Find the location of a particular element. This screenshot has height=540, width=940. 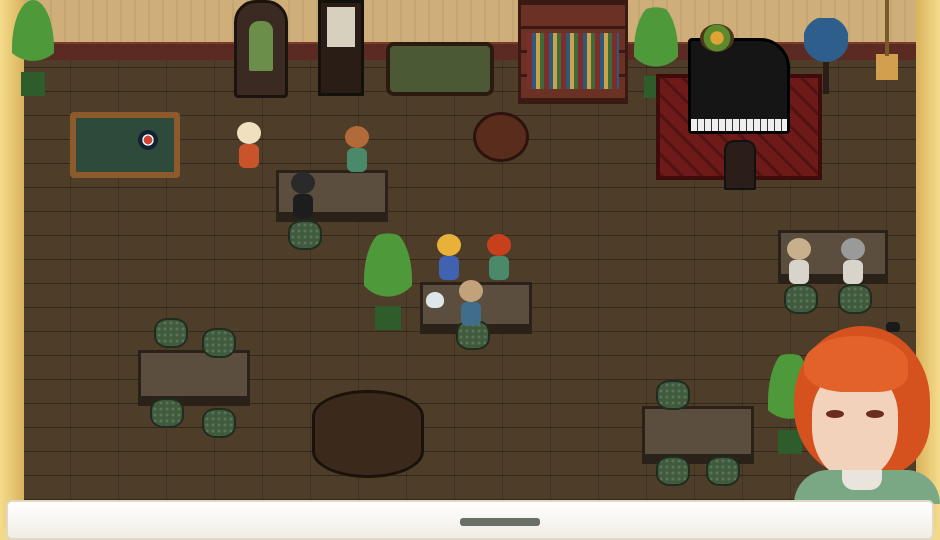

portrait-eye-right is located at coordinates (875, 414).